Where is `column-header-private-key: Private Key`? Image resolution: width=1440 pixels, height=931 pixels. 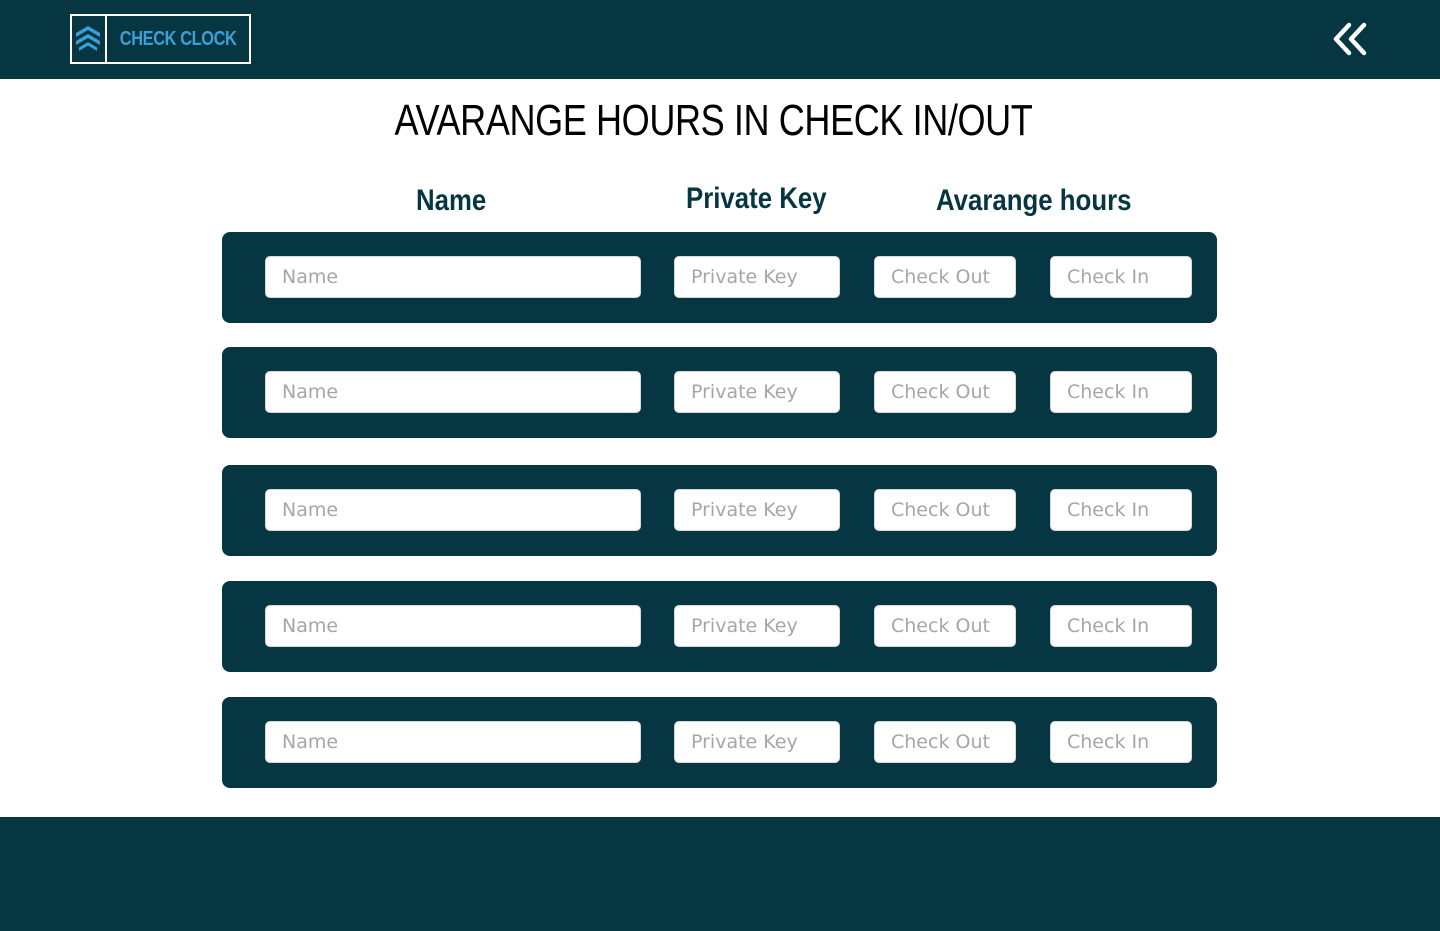 column-header-private-key: Private Key is located at coordinates (756, 198).